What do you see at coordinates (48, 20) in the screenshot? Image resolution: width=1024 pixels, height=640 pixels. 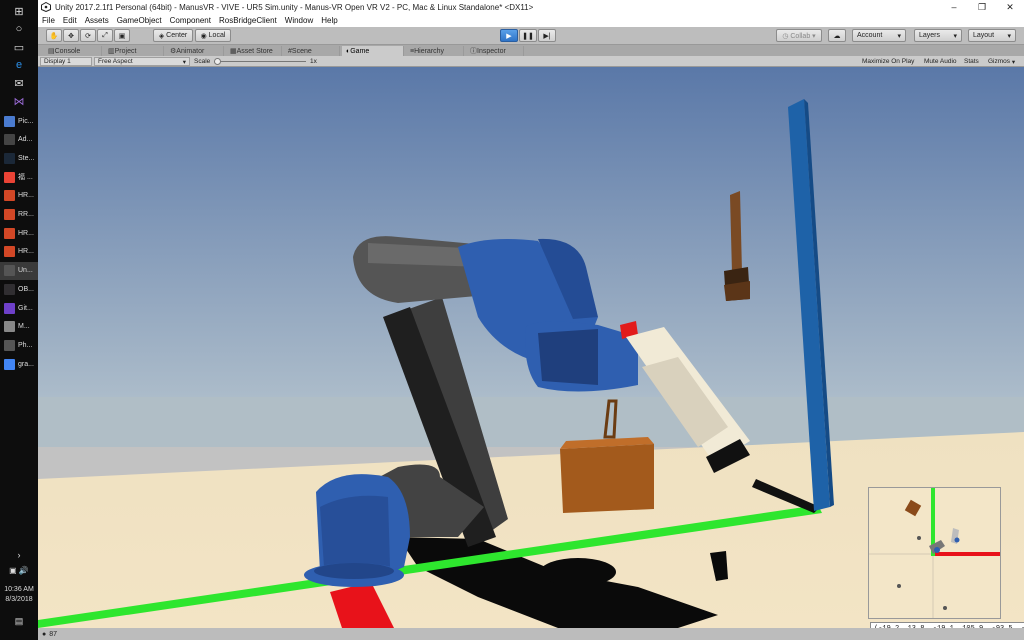 I see `menu-item-file: File` at bounding box center [48, 20].